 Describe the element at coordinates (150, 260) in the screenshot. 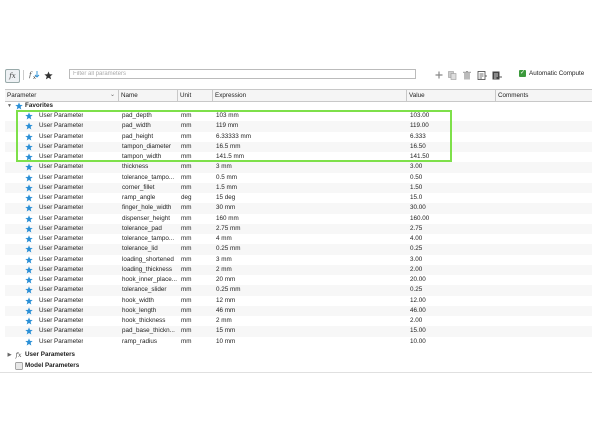

I see `param-name-cell: loading_shortened` at that location.